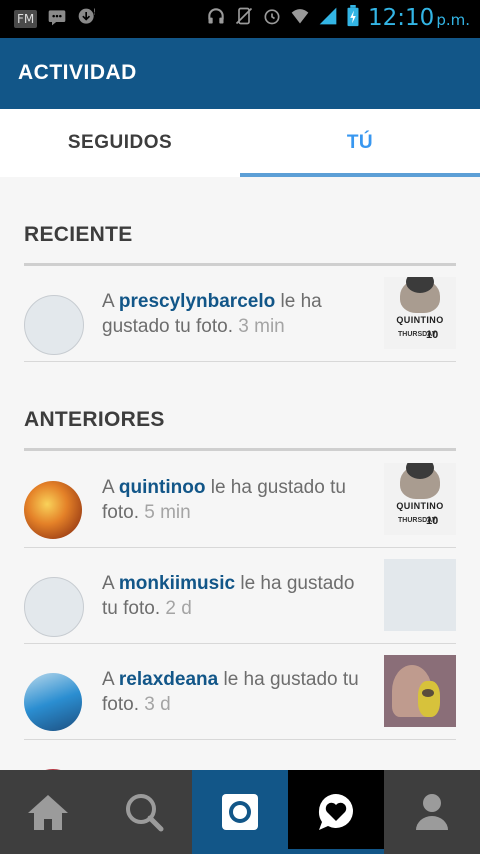 The width and height of the screenshot is (480, 854). I want to click on tab-following: SEGUIDOS, so click(120, 143).